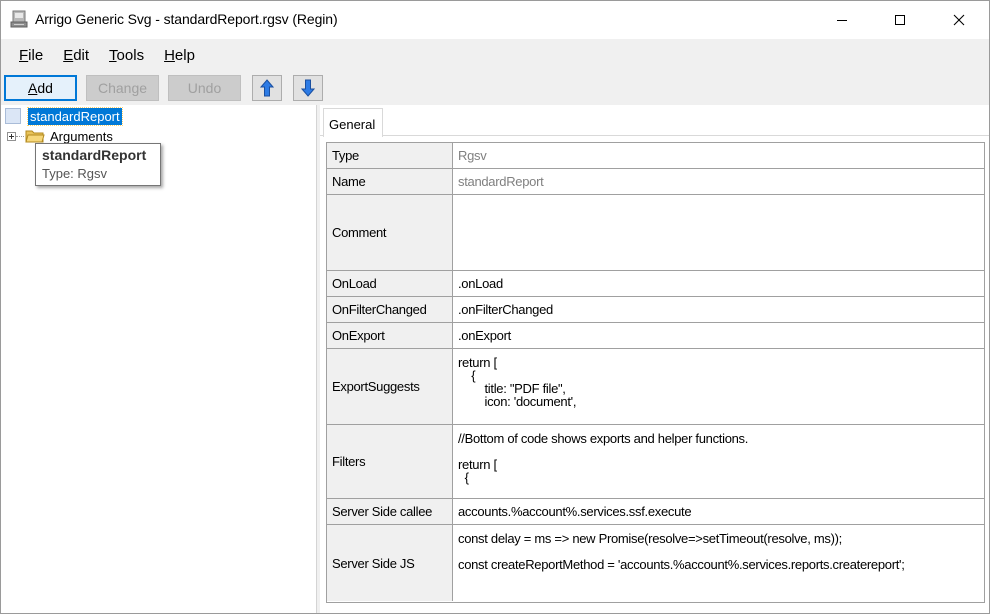 The width and height of the screenshot is (990, 614). I want to click on tree-node-label: standardReport, so click(75, 116).